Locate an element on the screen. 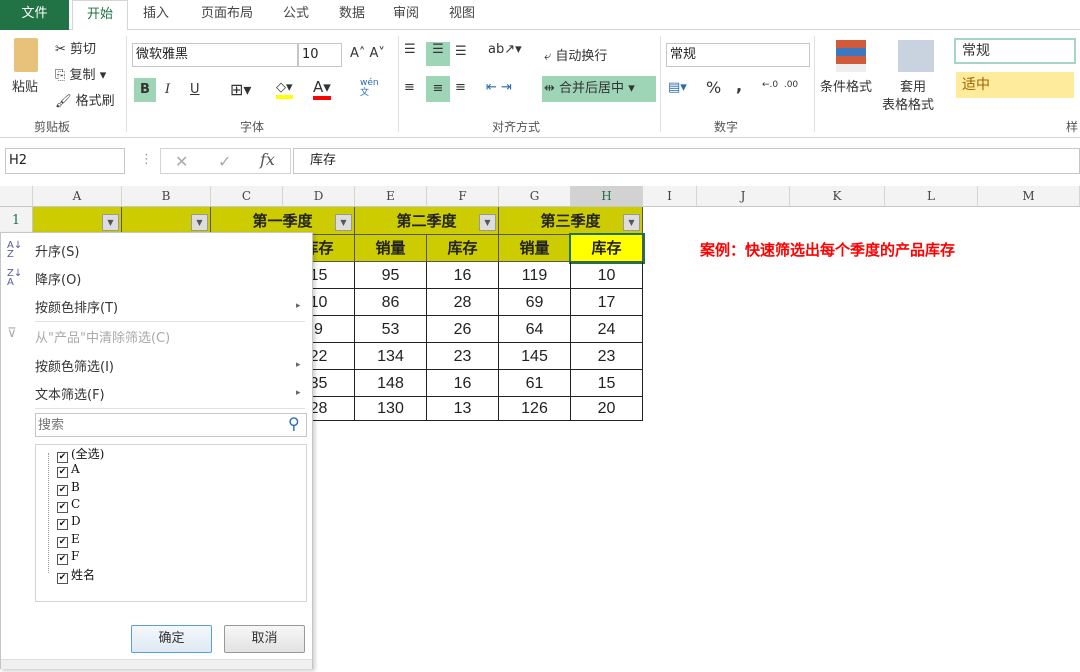 Image resolution: width=1080 pixels, height=672 pixels. column-header-g: G is located at coordinates (535, 196).